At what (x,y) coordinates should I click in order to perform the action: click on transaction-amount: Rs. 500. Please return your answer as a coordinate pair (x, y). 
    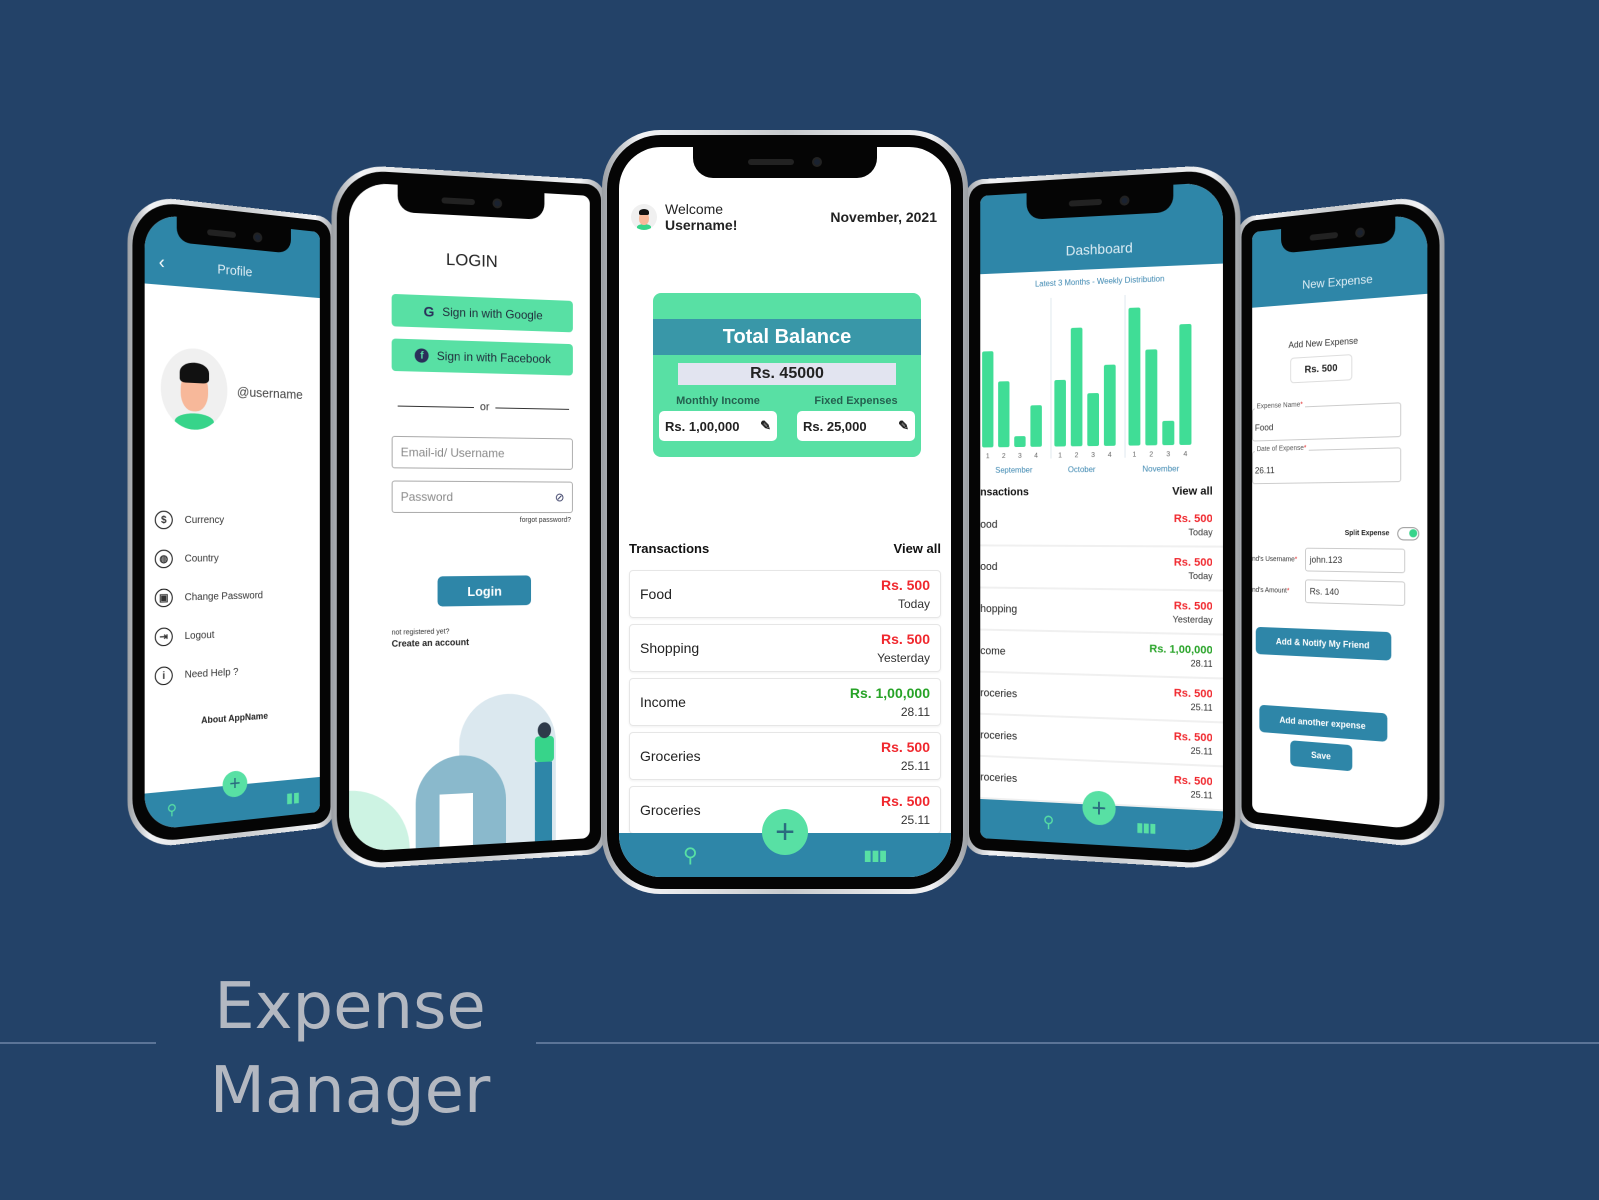
    Looking at the image, I should click on (1193, 606).